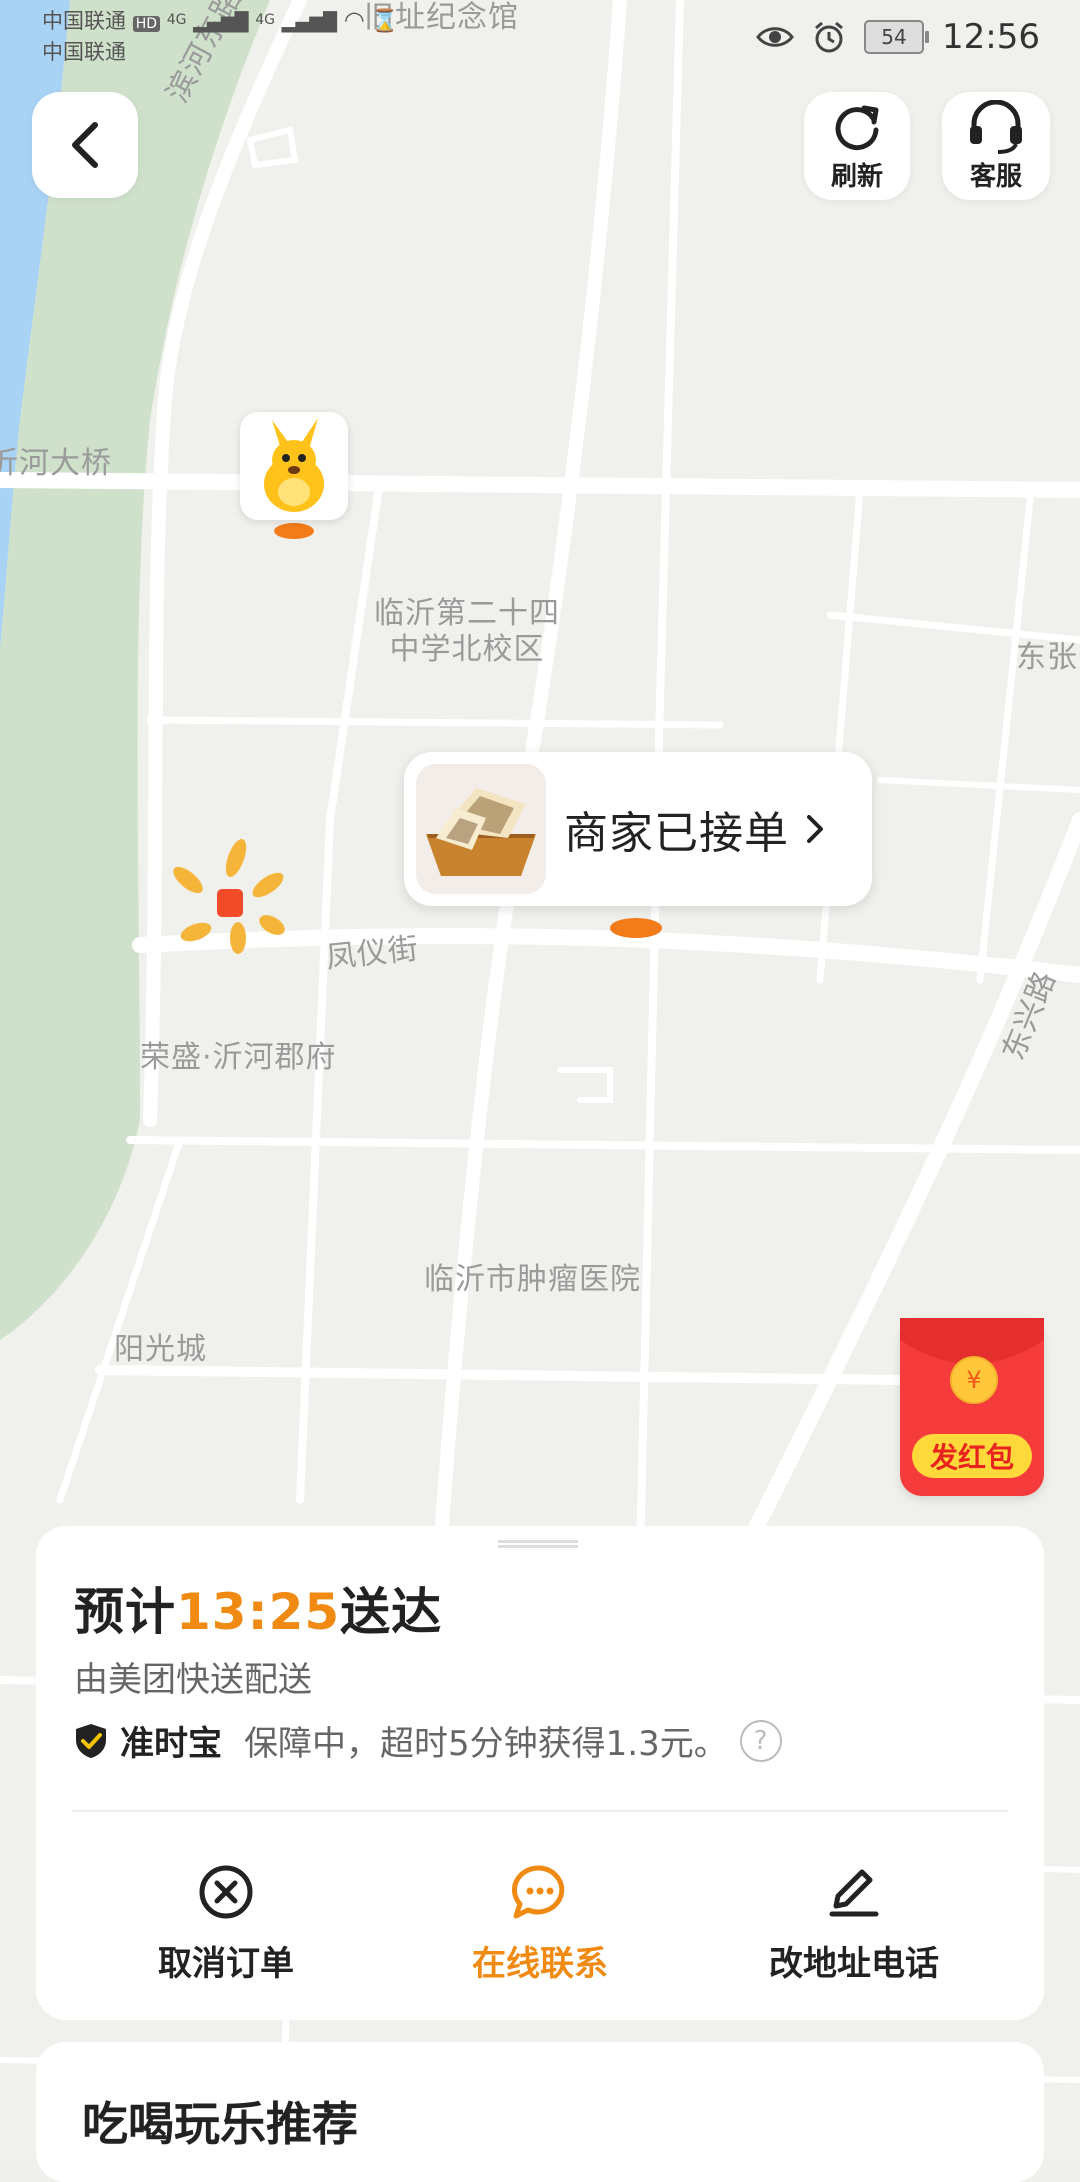 This screenshot has width=1080, height=2182. What do you see at coordinates (238, 1057) in the screenshot?
I see `map-label-rongsheng: 荣盛·沂河郡府` at bounding box center [238, 1057].